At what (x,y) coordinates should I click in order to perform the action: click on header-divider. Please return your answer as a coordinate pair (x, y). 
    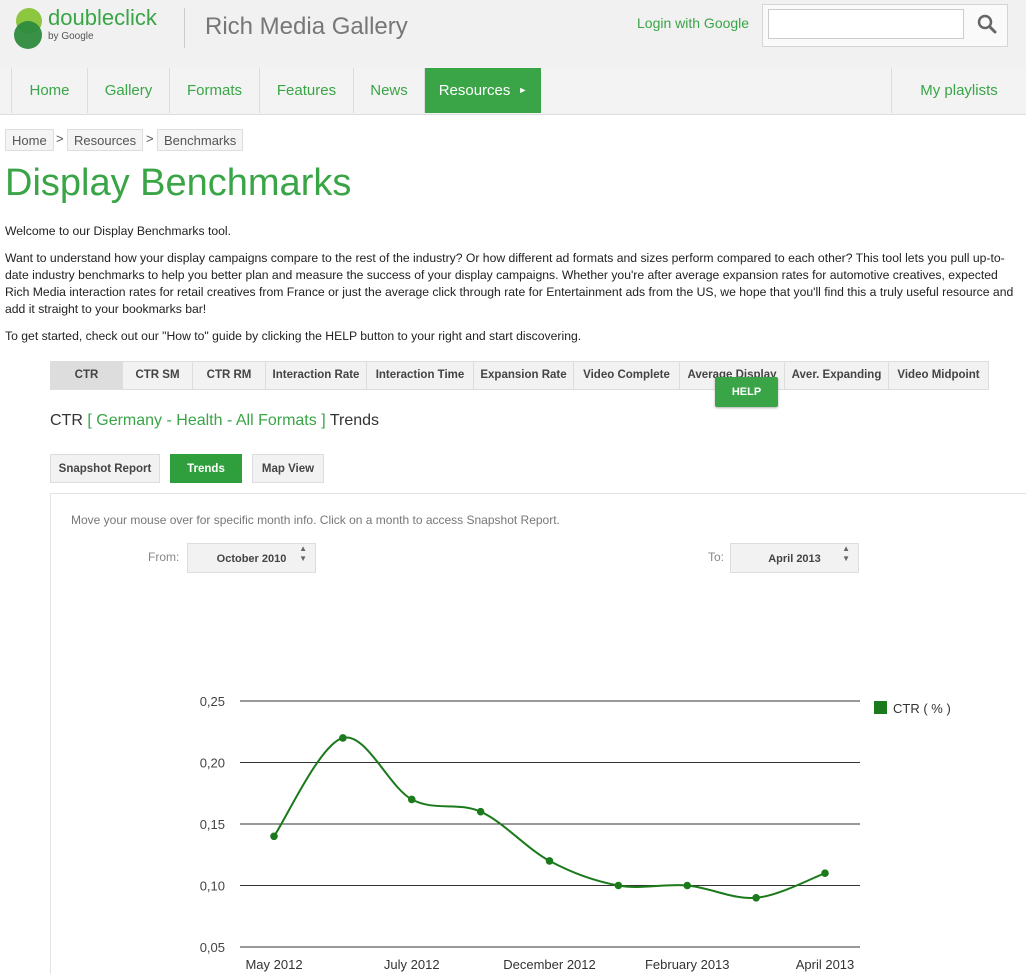
    Looking at the image, I should click on (184, 28).